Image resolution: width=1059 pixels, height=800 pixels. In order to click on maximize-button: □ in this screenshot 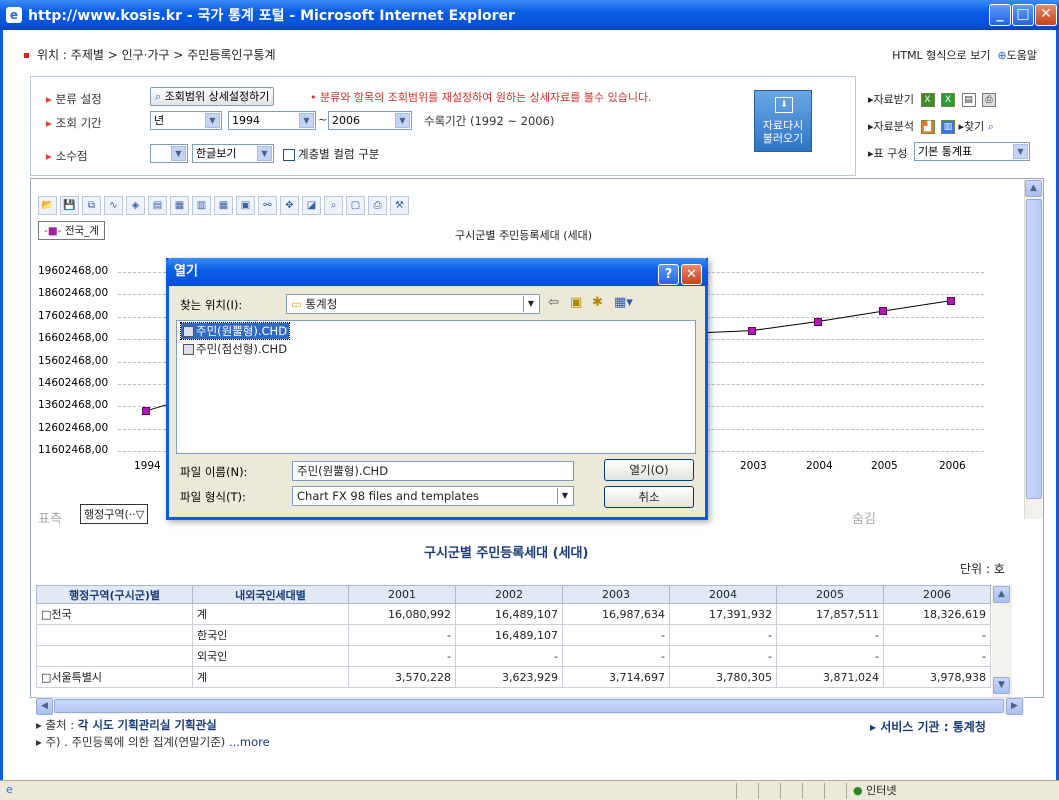, I will do `click(1023, 15)`.